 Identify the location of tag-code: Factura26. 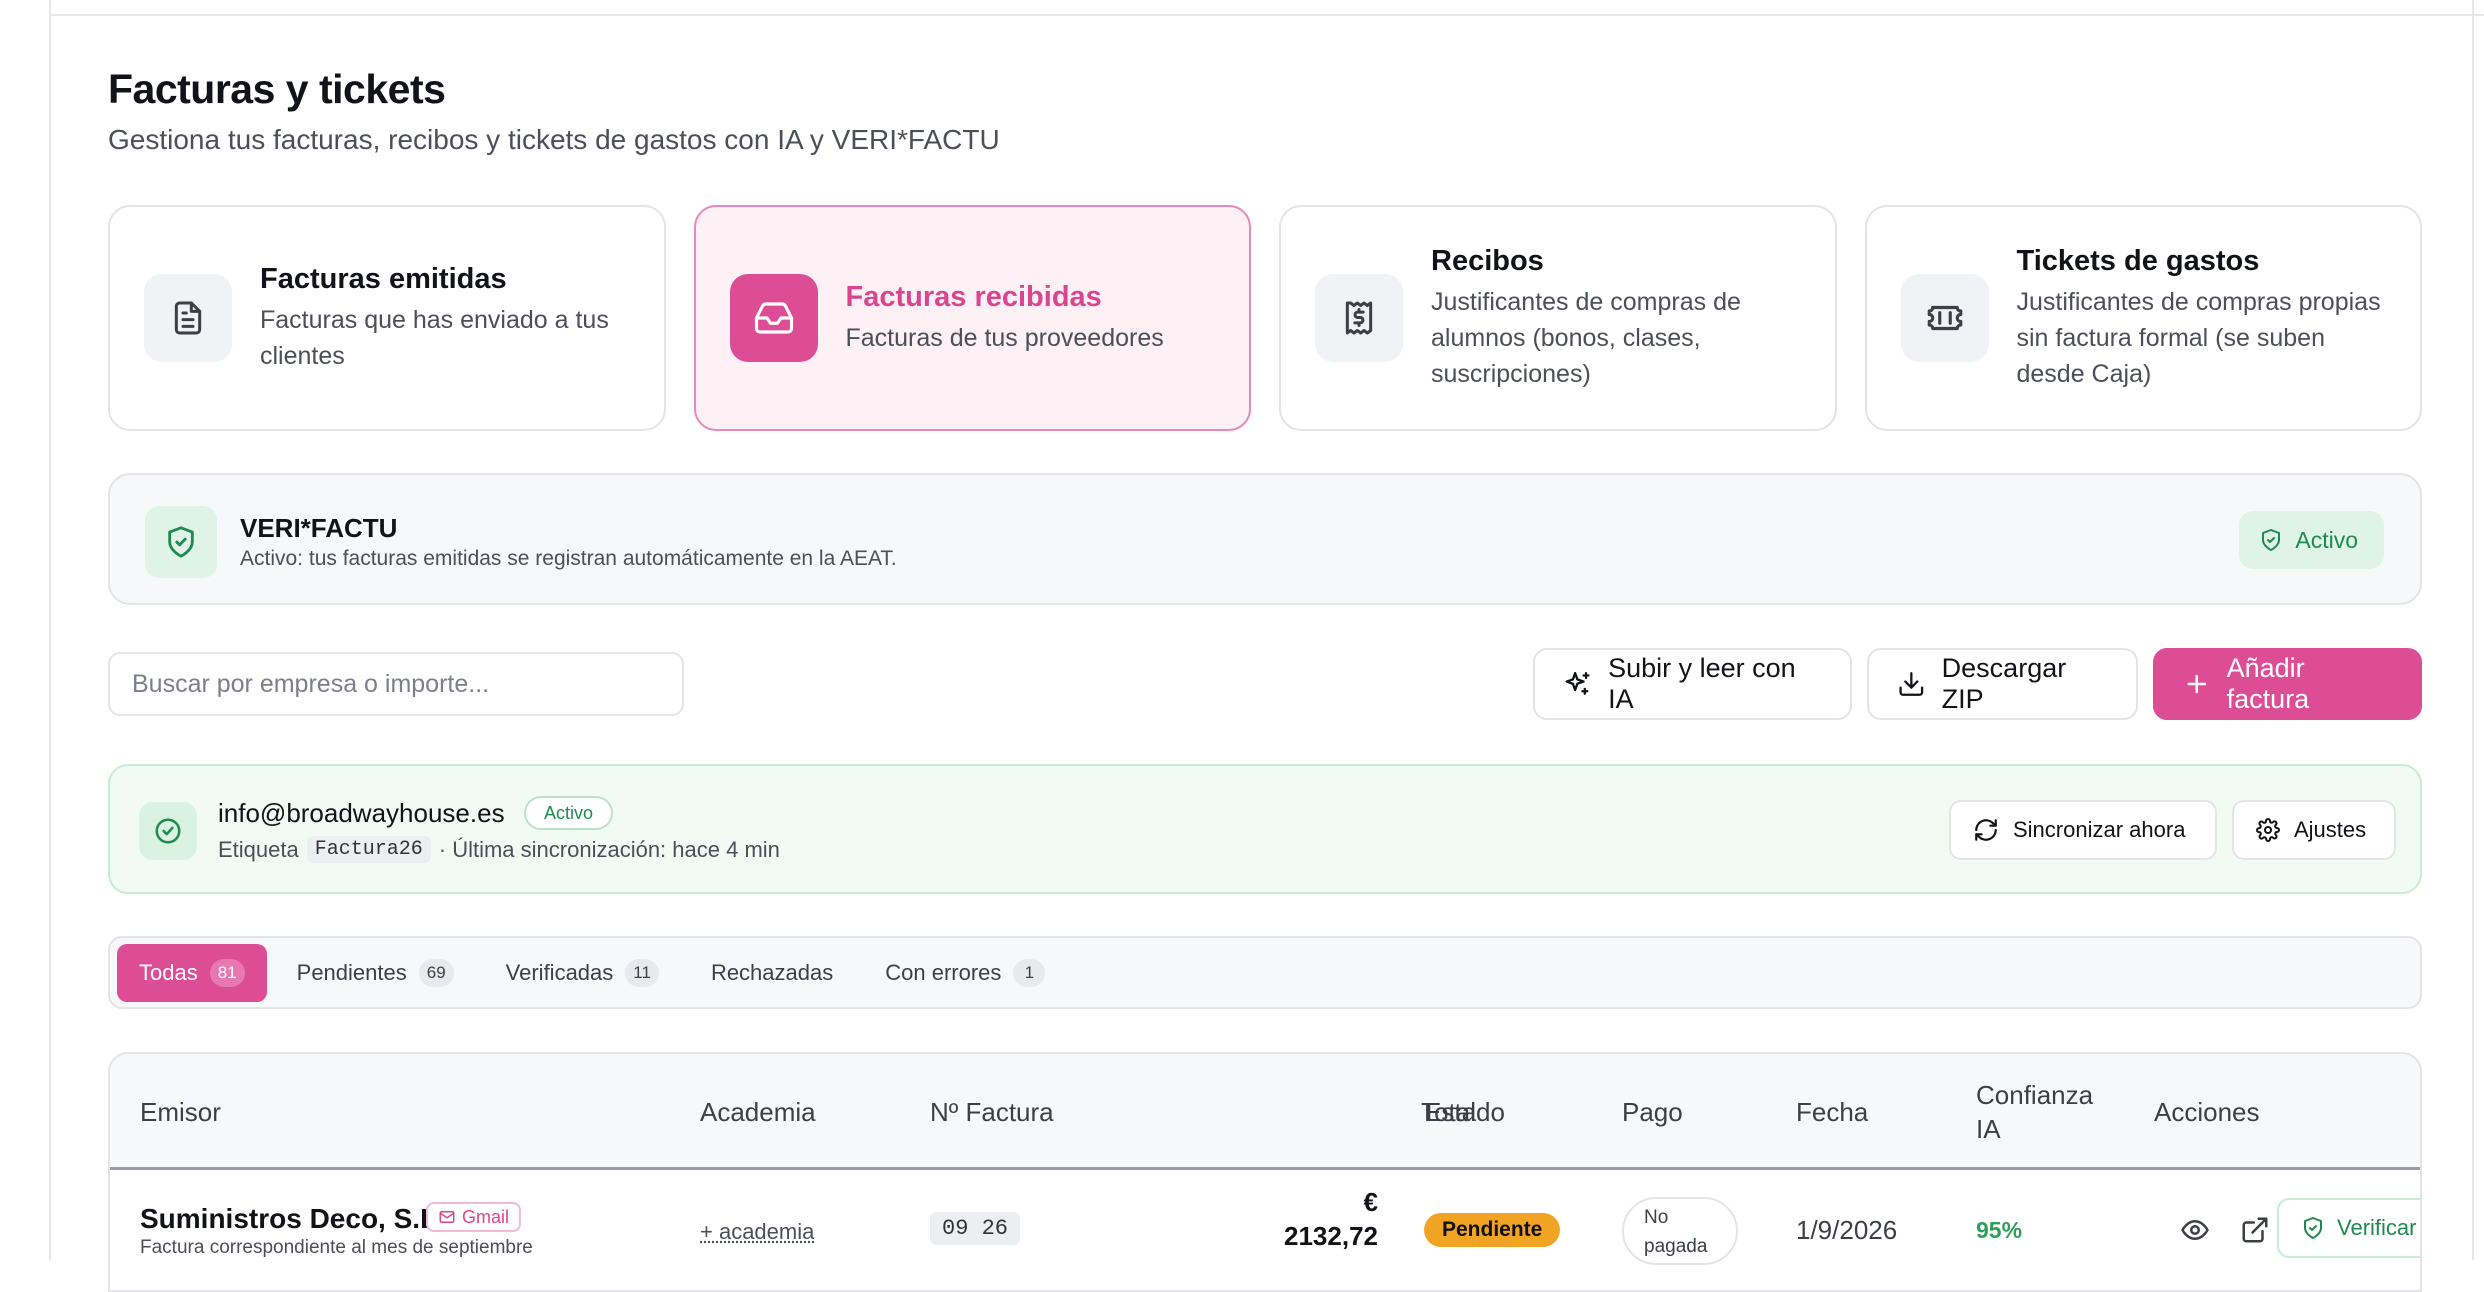
(369, 849).